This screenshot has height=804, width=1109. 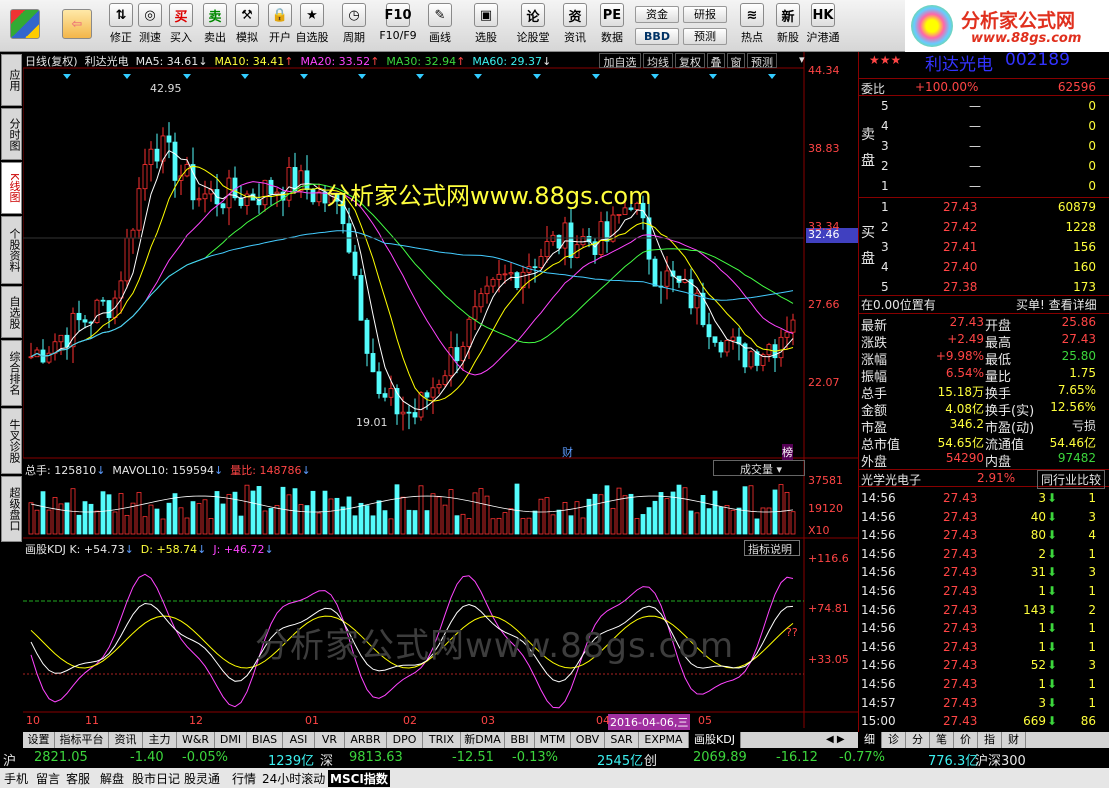 I want to click on indicator-tab-10: DPO, so click(x=405, y=740).